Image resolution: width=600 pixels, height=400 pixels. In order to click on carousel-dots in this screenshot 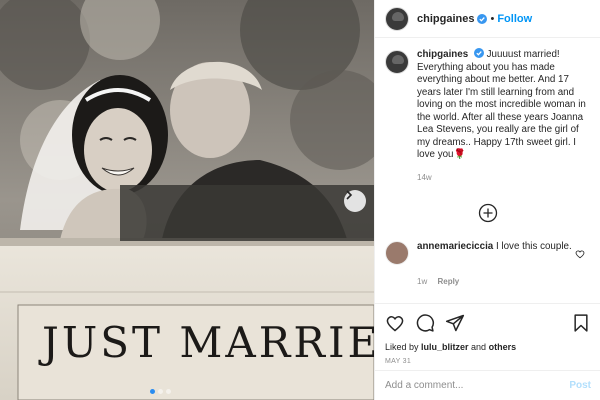, I will do `click(160, 391)`.